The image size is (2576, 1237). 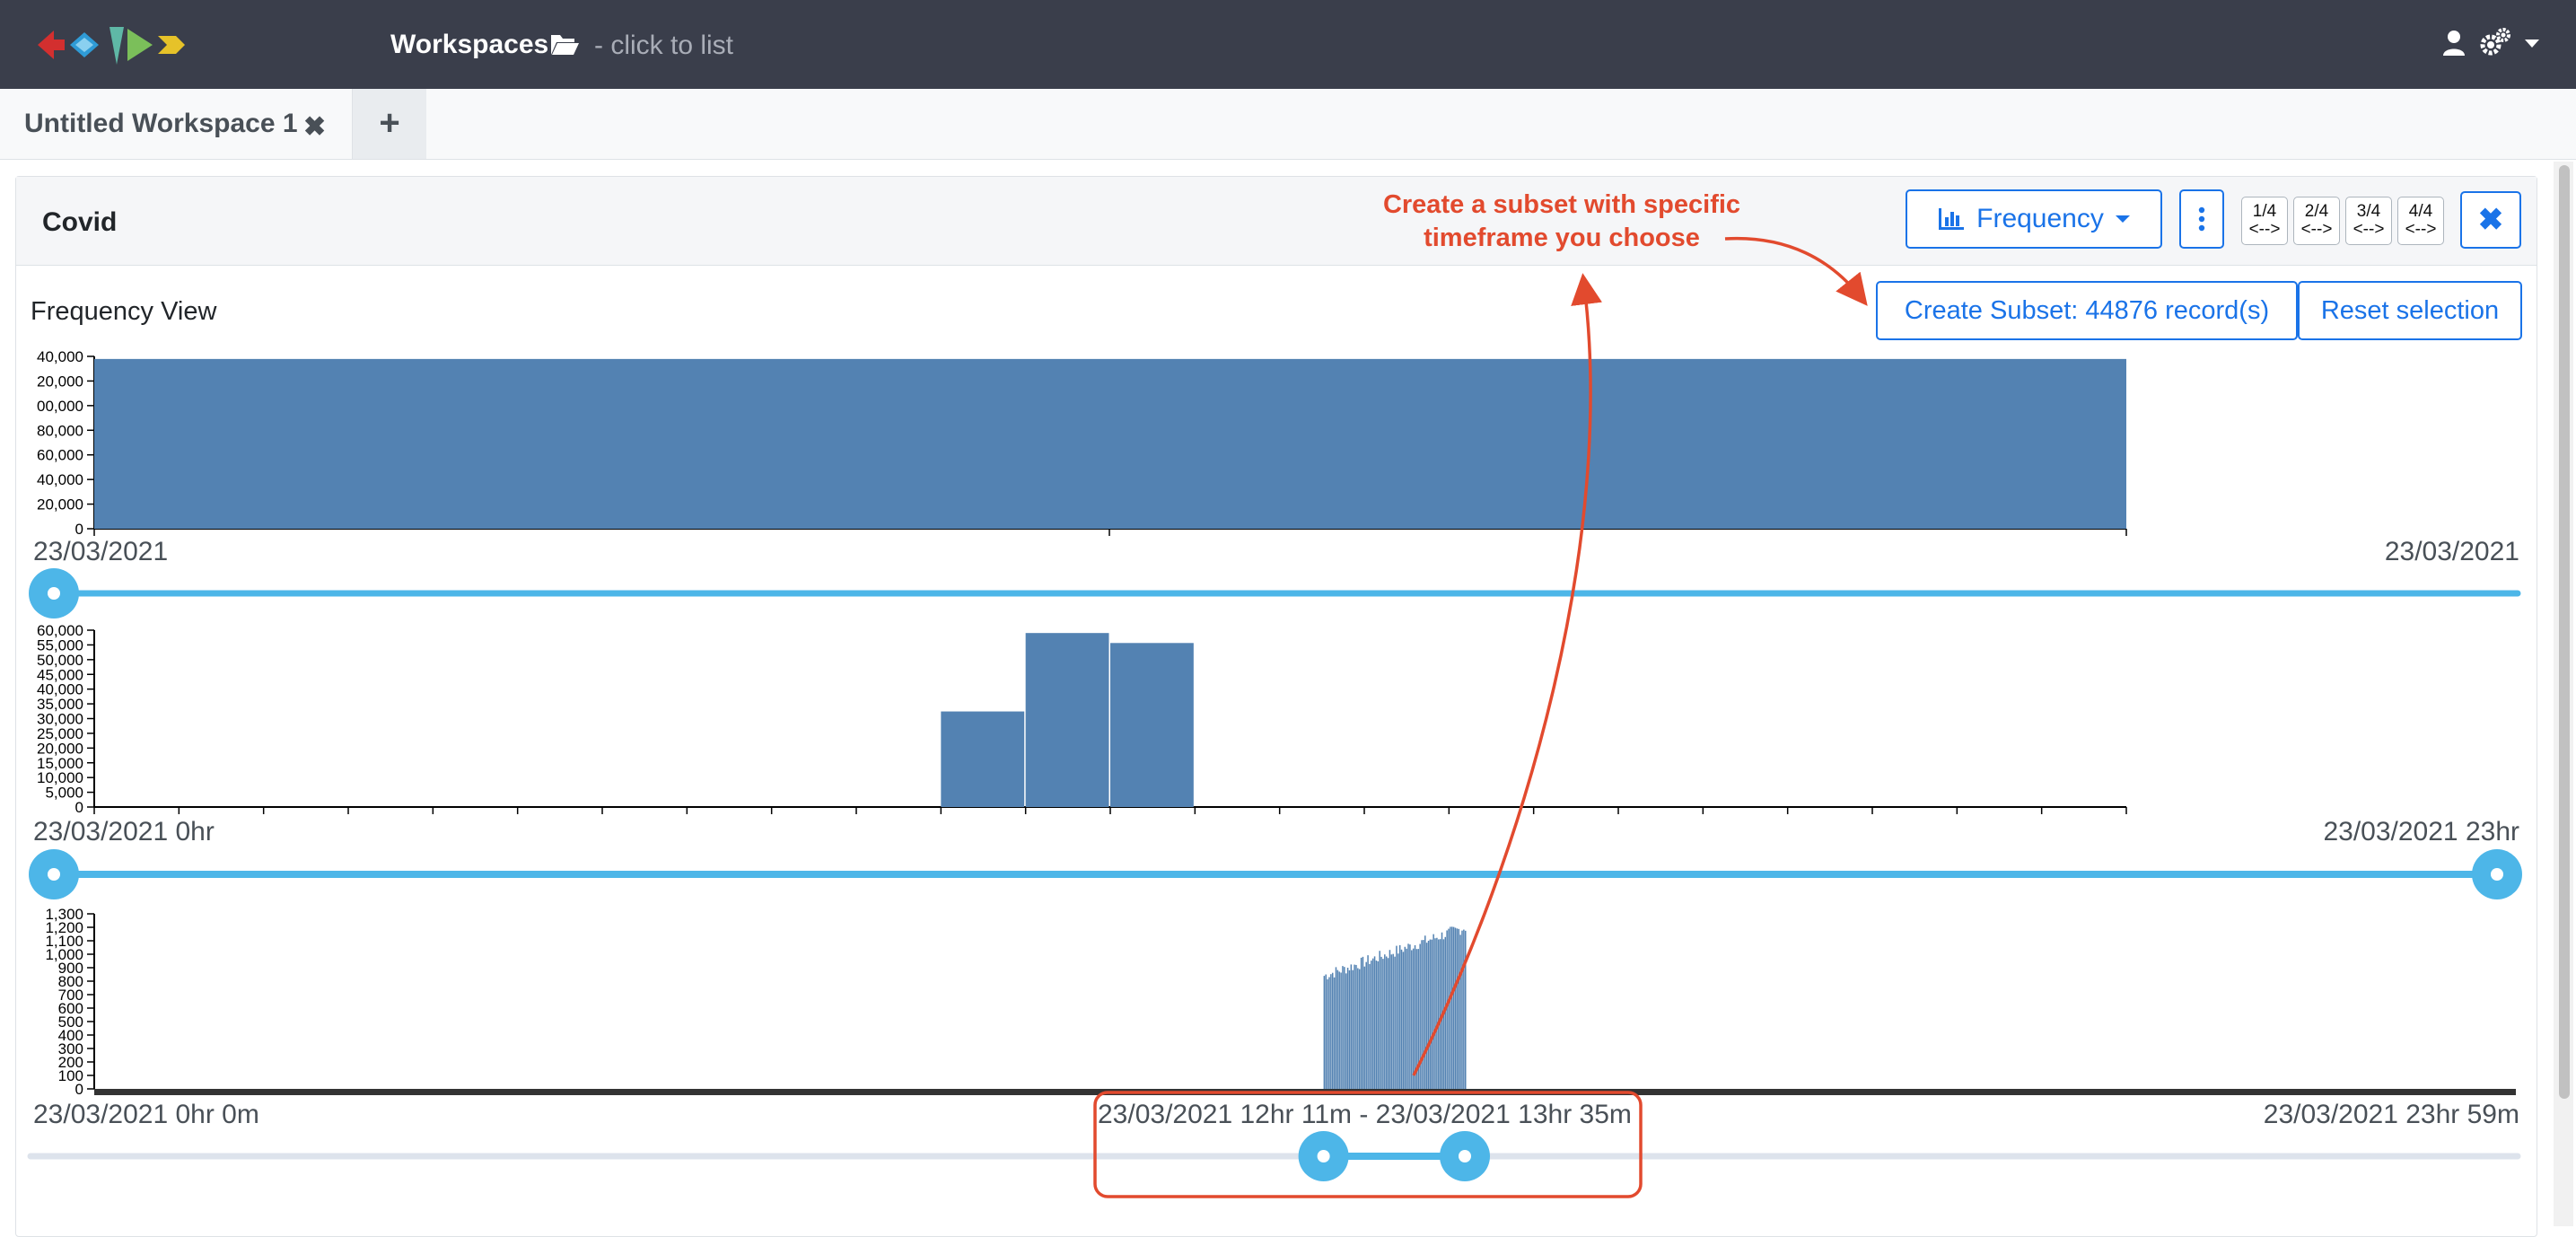 I want to click on panel-title: Covid, so click(x=80, y=222).